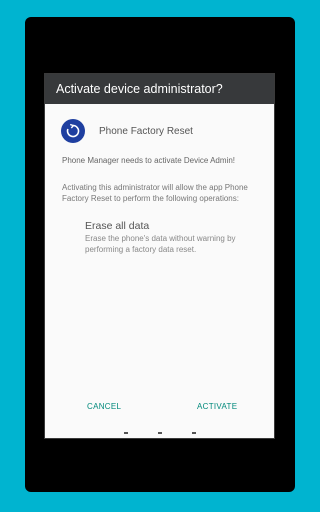 Image resolution: width=320 pixels, height=512 pixels. I want to click on nav-recents-marker, so click(193, 433).